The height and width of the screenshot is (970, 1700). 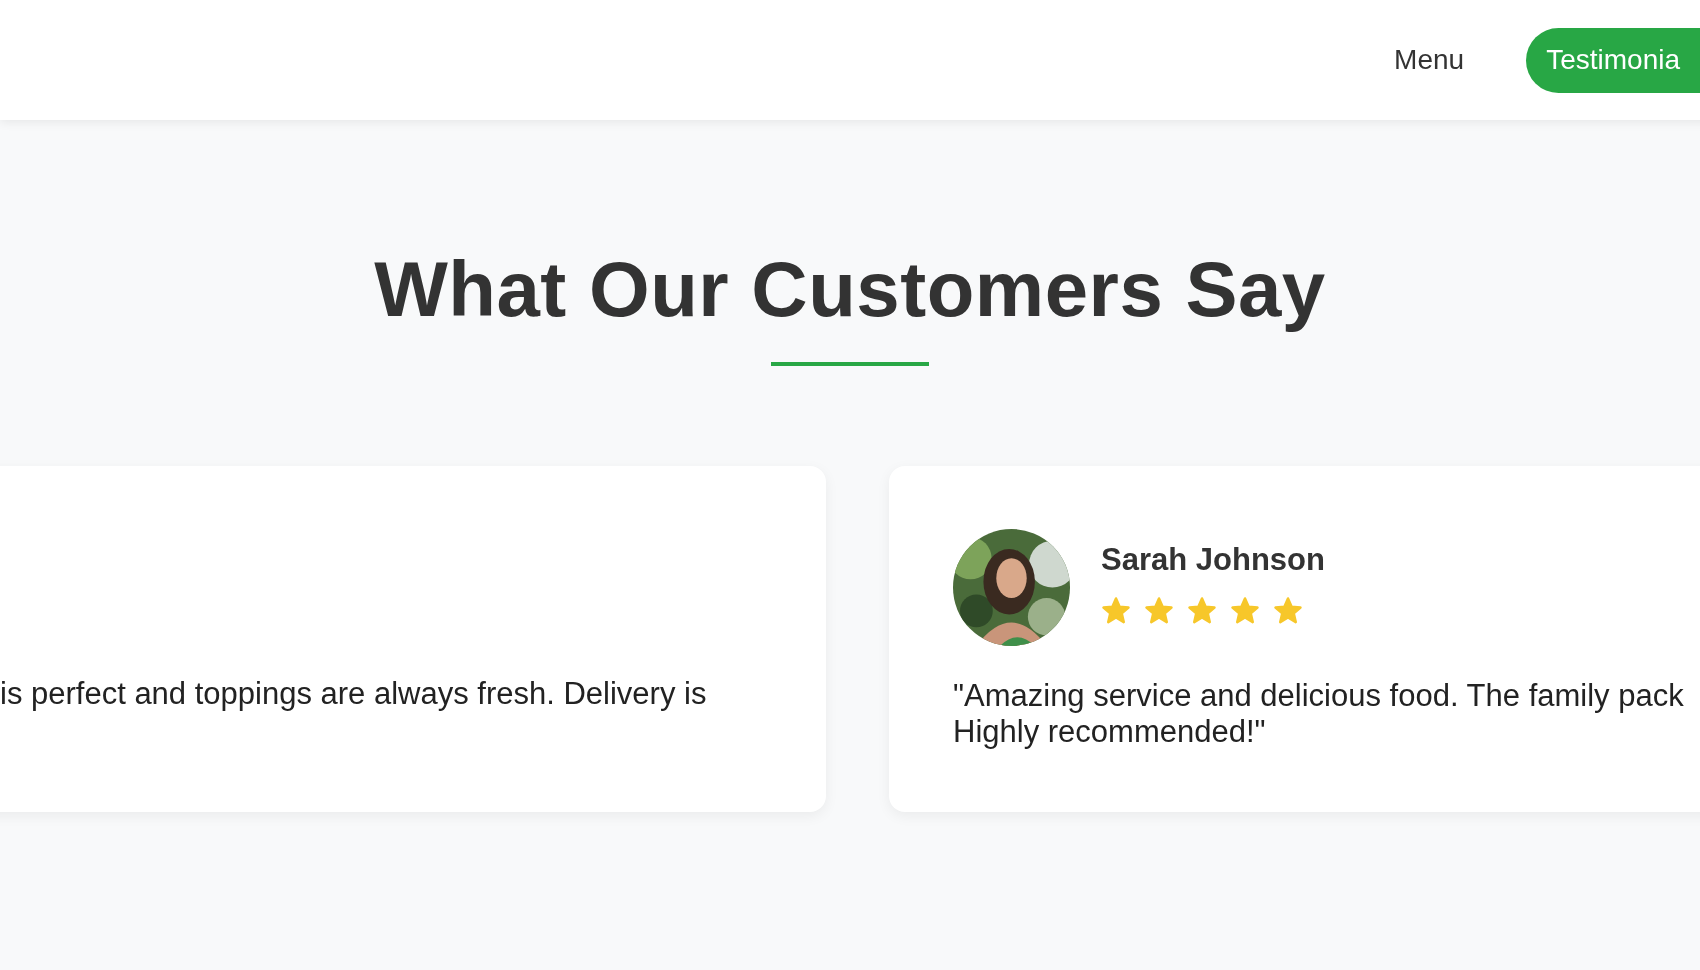 I want to click on nav-link: Menu, so click(x=1429, y=60).